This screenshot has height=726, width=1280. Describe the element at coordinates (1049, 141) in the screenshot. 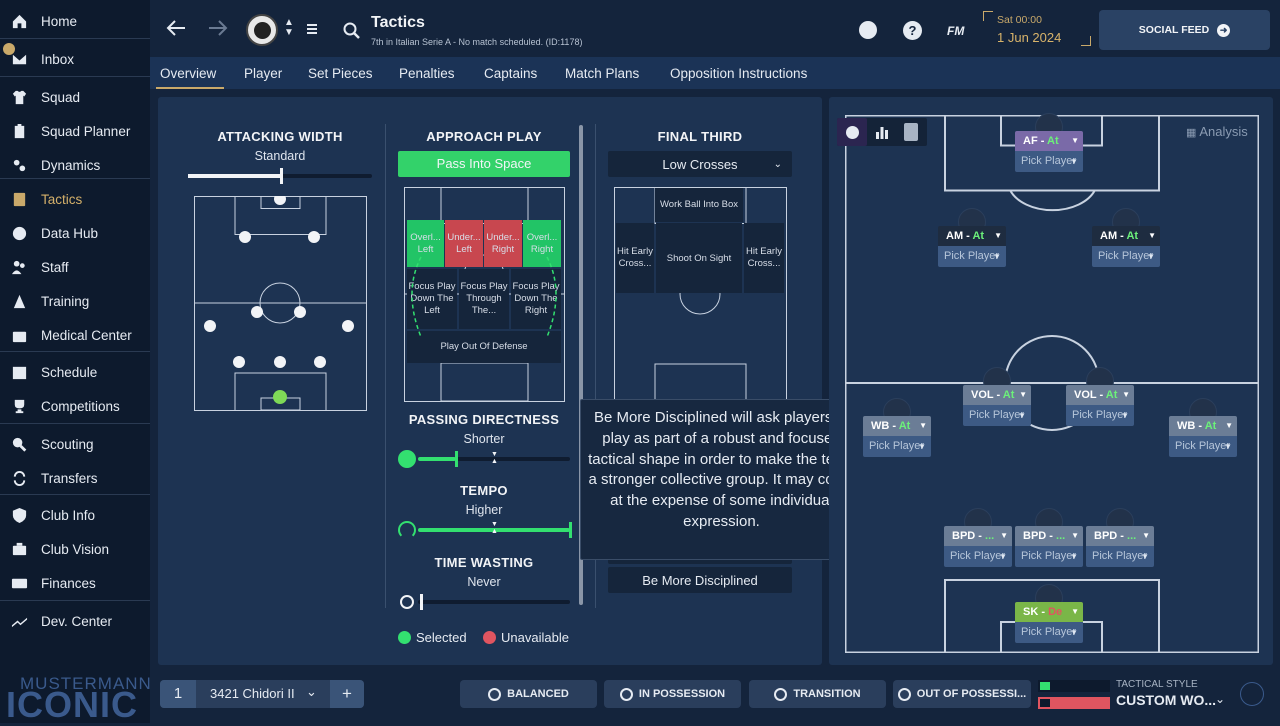

I see `role-selector: AF - At ▼` at that location.